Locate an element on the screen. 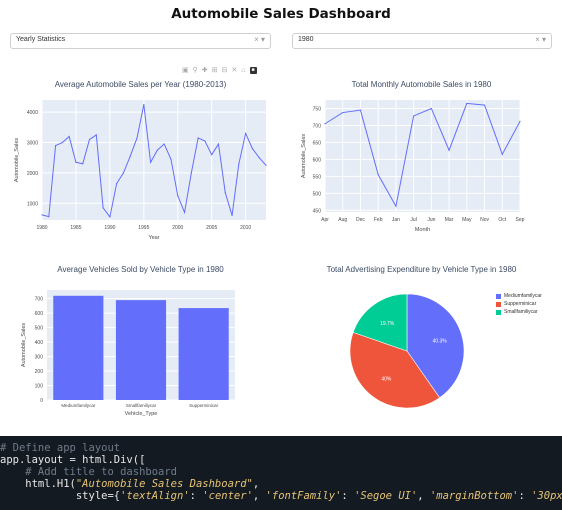  year-dropdown-value: 1980 is located at coordinates (306, 39).